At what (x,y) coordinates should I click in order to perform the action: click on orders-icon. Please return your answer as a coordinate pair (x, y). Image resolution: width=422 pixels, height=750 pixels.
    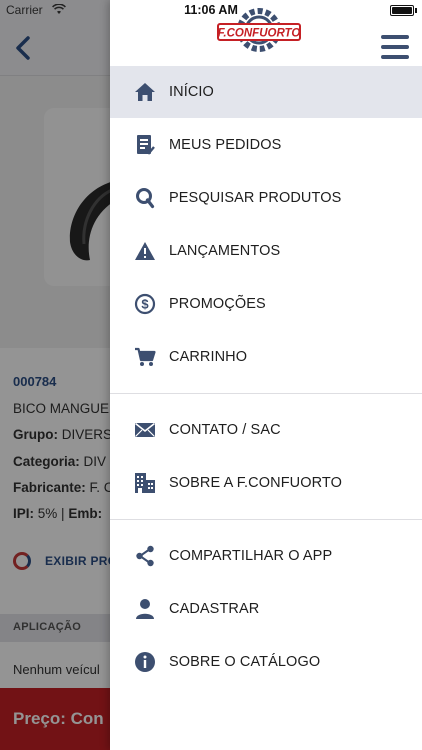
    Looking at the image, I should click on (145, 145).